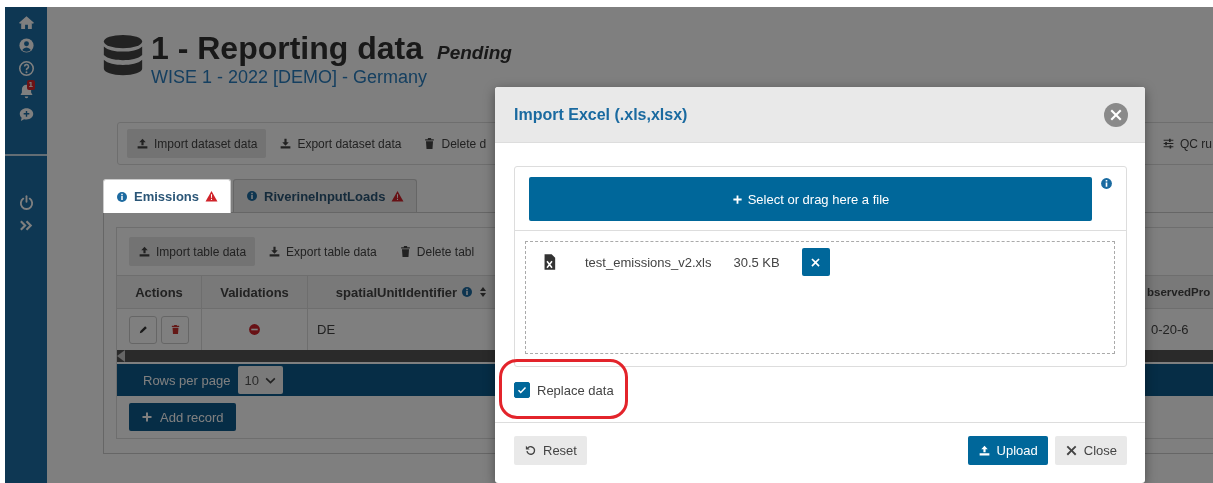 This screenshot has height=483, width=1213. What do you see at coordinates (26, 22) in the screenshot?
I see `home-icon` at bounding box center [26, 22].